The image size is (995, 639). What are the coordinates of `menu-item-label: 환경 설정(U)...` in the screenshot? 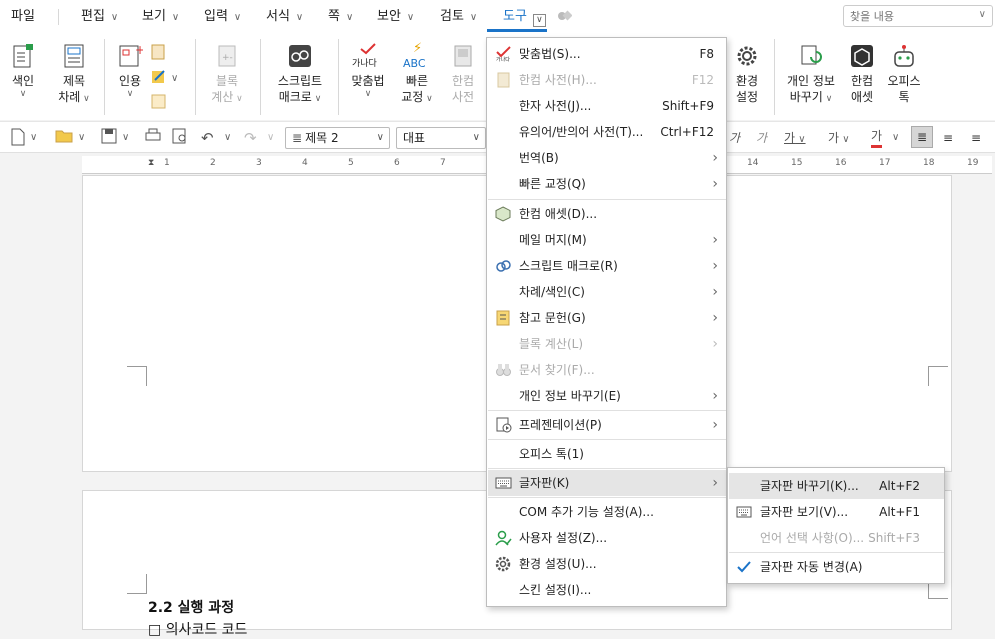 It's located at (558, 564).